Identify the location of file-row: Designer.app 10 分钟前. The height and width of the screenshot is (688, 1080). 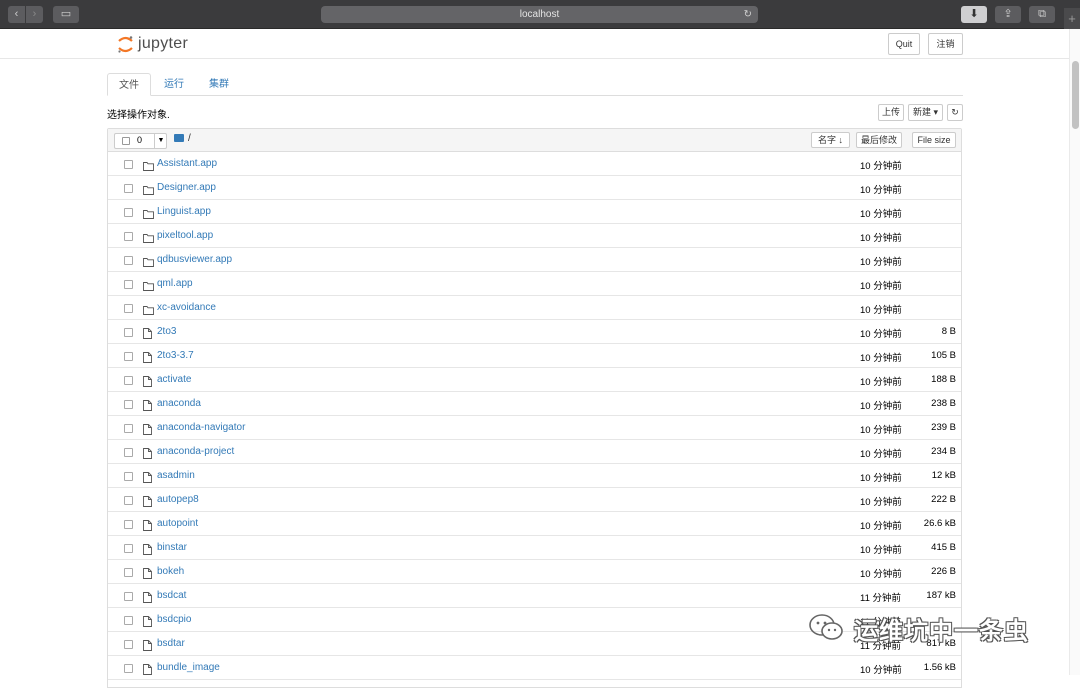
(534, 188).